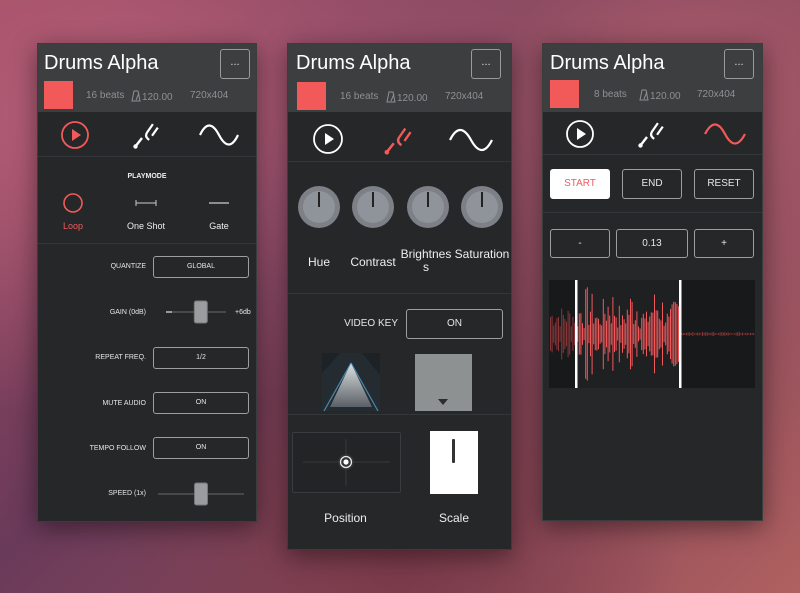 Image resolution: width=800 pixels, height=593 pixels. Describe the element at coordinates (665, 96) in the screenshot. I see `bpm-value: 120.00` at that location.